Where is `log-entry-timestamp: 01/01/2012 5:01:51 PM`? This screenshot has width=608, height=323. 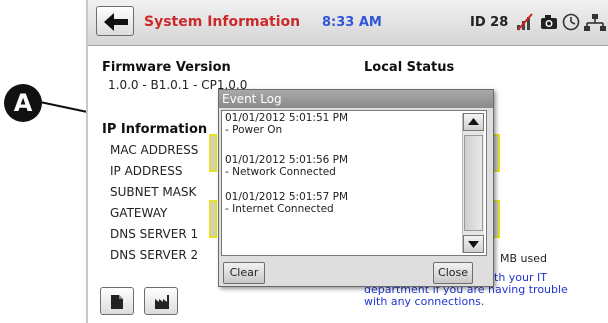 log-entry-timestamp: 01/01/2012 5:01:51 PM is located at coordinates (287, 118).